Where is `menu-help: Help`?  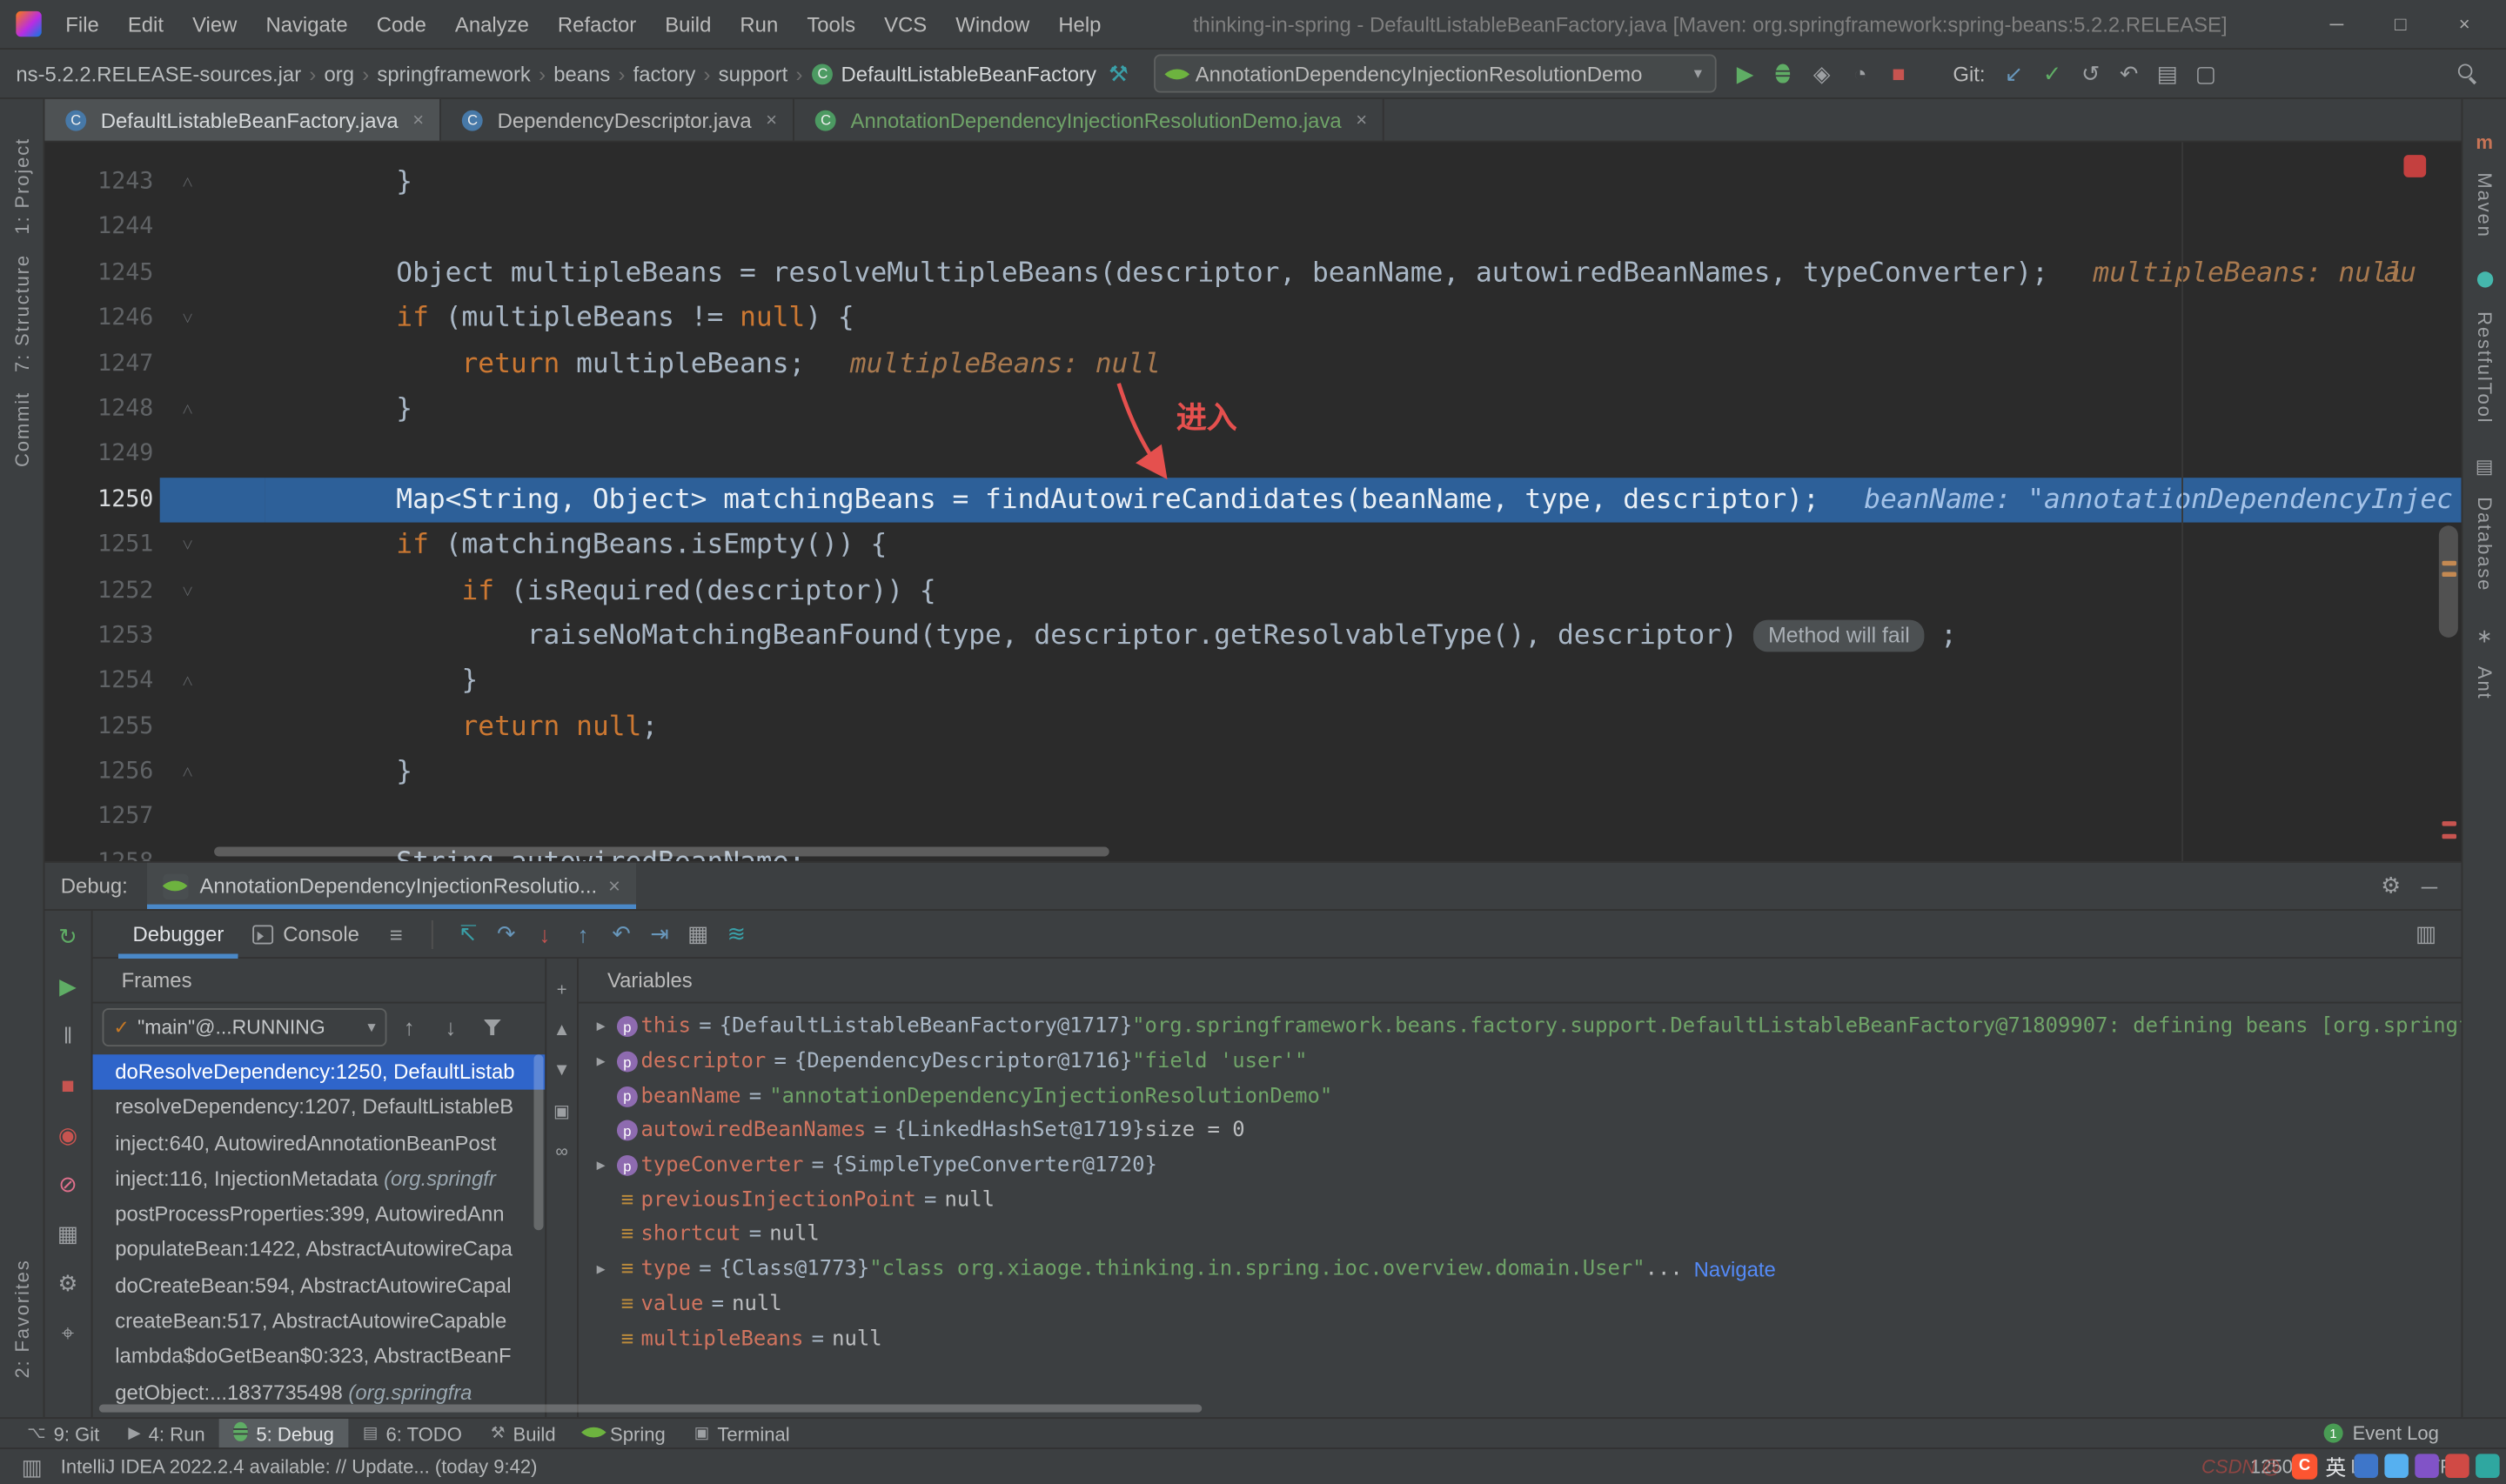
menu-help: Help is located at coordinates (1080, 24).